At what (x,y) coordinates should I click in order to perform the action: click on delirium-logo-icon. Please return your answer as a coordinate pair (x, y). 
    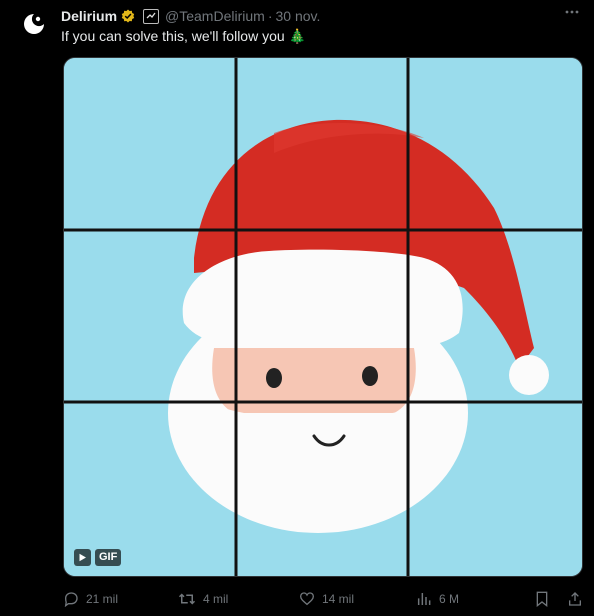
    Looking at the image, I should click on (34, 24).